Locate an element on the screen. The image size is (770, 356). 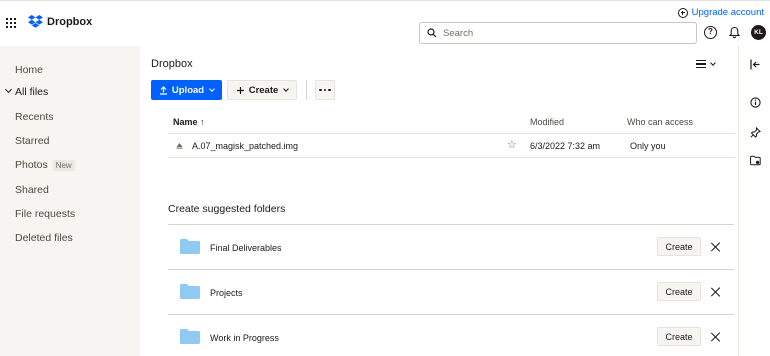
sidebar-item-recents: Recents is located at coordinates (34, 117).